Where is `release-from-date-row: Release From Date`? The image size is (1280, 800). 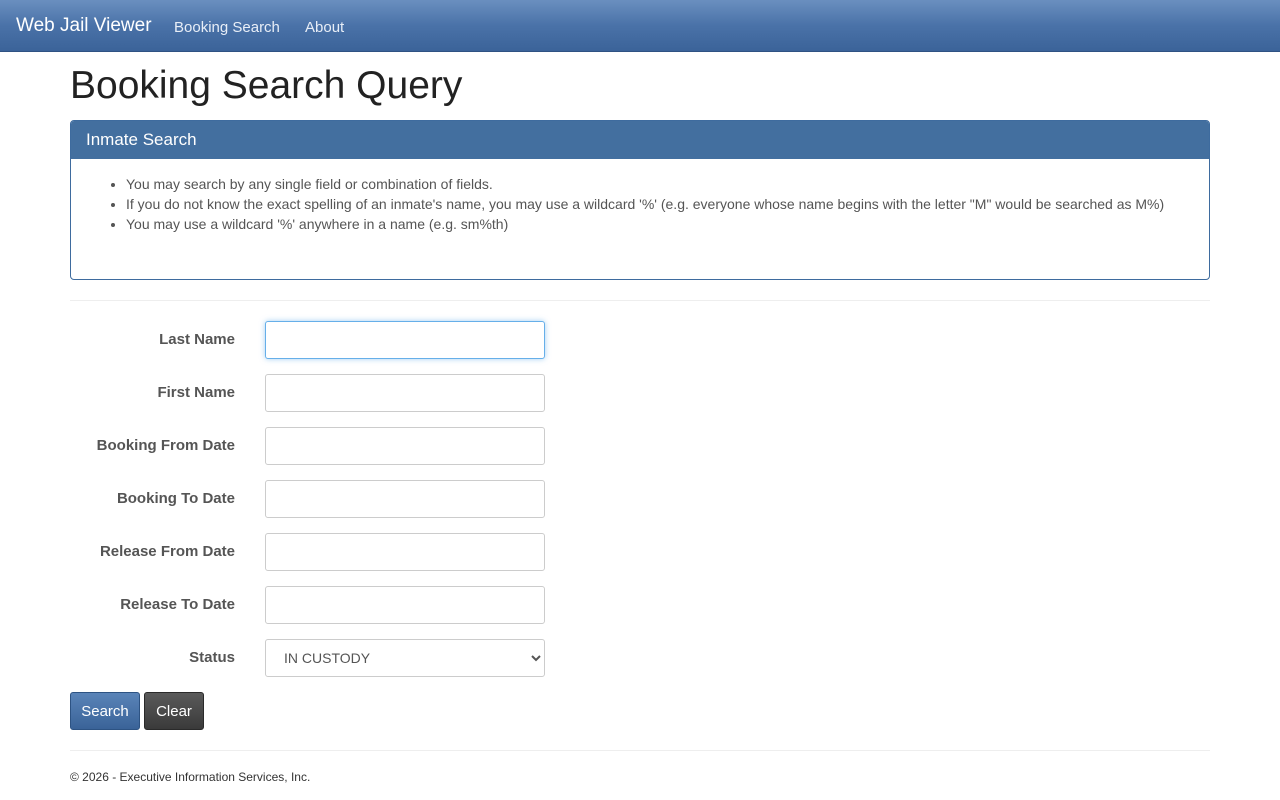 release-from-date-row: Release From Date is located at coordinates (310, 552).